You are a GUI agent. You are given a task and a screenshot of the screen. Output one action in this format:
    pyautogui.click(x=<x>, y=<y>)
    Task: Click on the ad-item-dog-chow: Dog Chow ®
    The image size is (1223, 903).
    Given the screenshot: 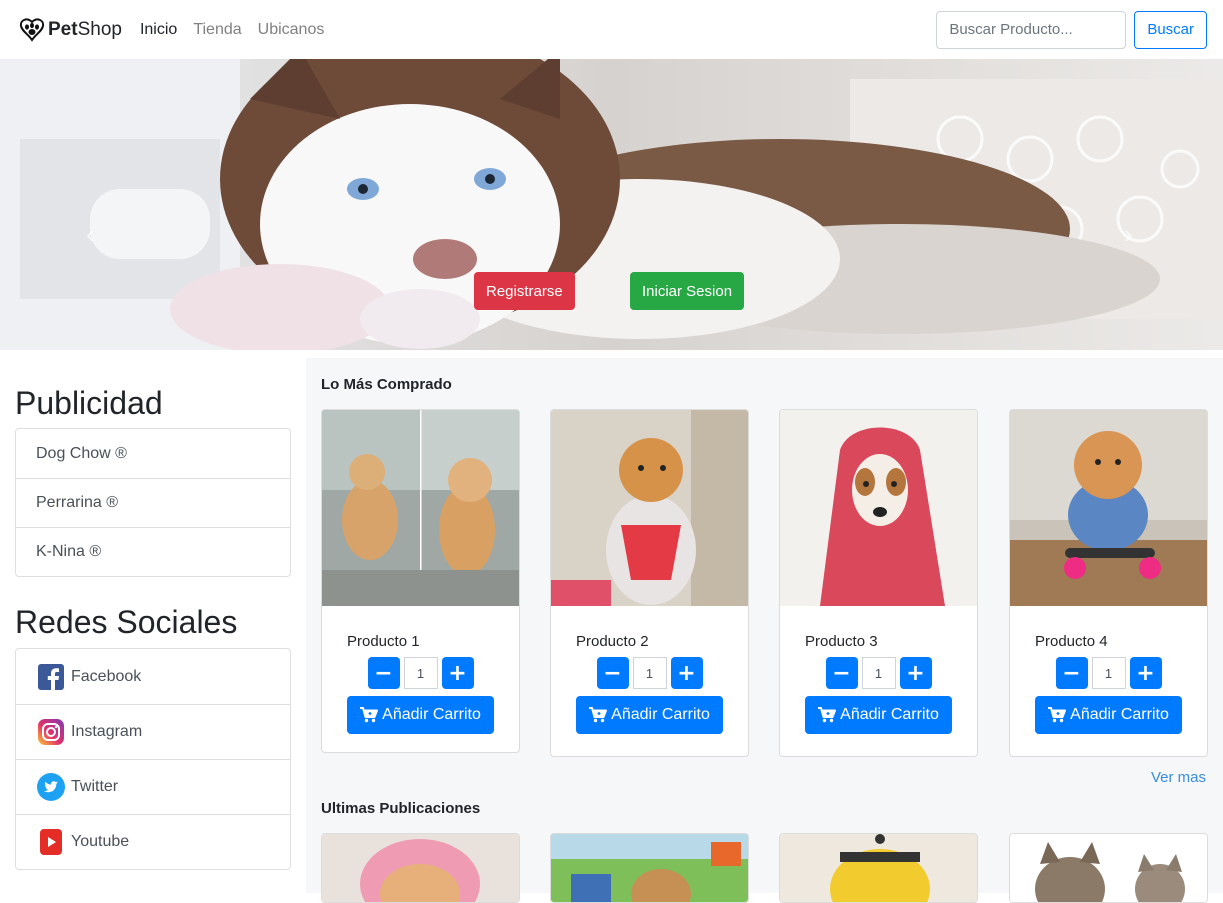 What is the action you would take?
    pyautogui.click(x=153, y=453)
    